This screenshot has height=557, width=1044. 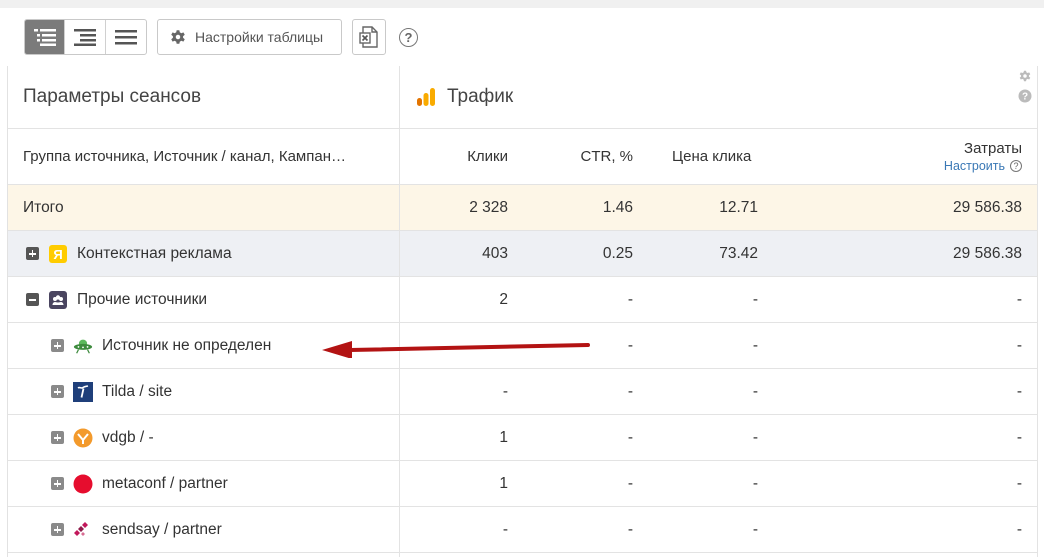 I want to click on toolbar: Настройки таблицы ?, so click(x=522, y=37).